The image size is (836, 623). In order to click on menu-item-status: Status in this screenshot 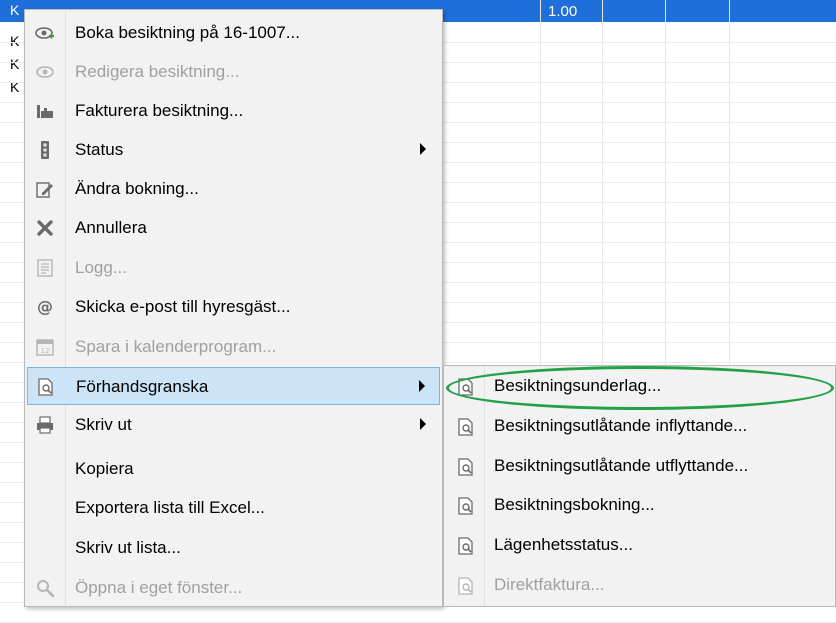, I will do `click(233, 150)`.